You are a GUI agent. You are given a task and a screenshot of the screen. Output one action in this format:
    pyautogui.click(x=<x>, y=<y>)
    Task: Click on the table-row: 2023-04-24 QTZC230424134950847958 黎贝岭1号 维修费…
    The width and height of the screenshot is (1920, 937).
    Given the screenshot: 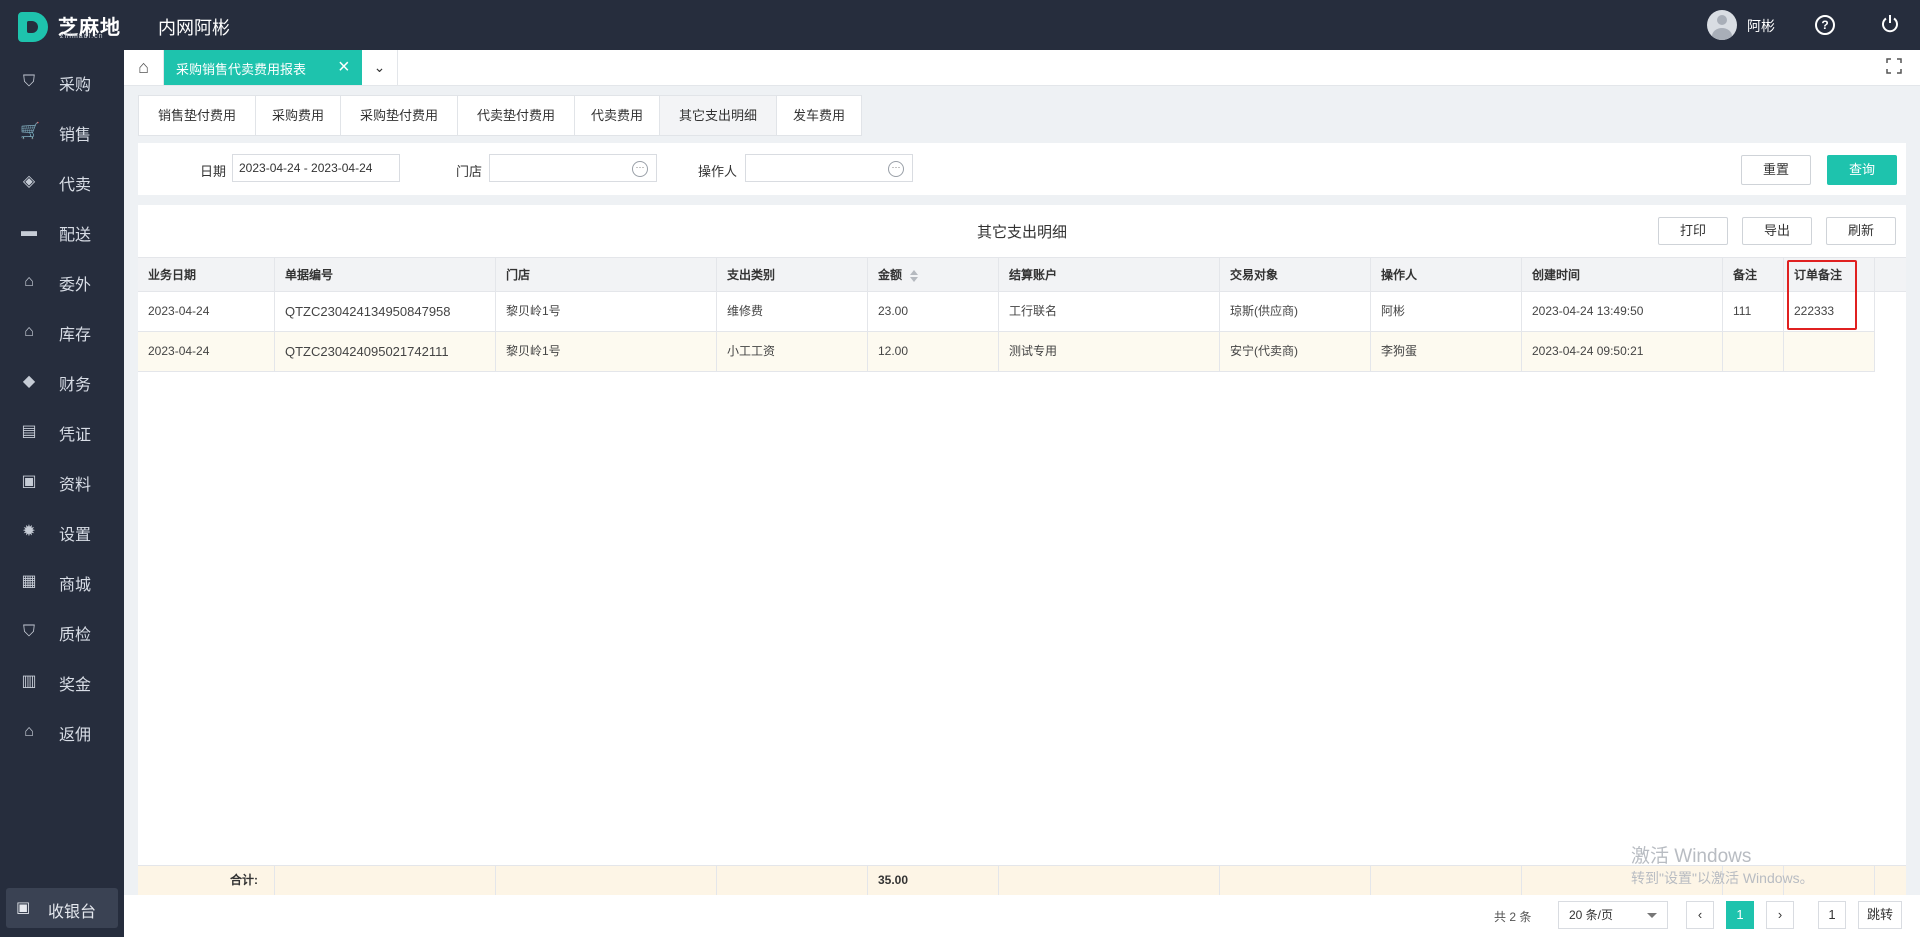 What is the action you would take?
    pyautogui.click(x=1006, y=312)
    